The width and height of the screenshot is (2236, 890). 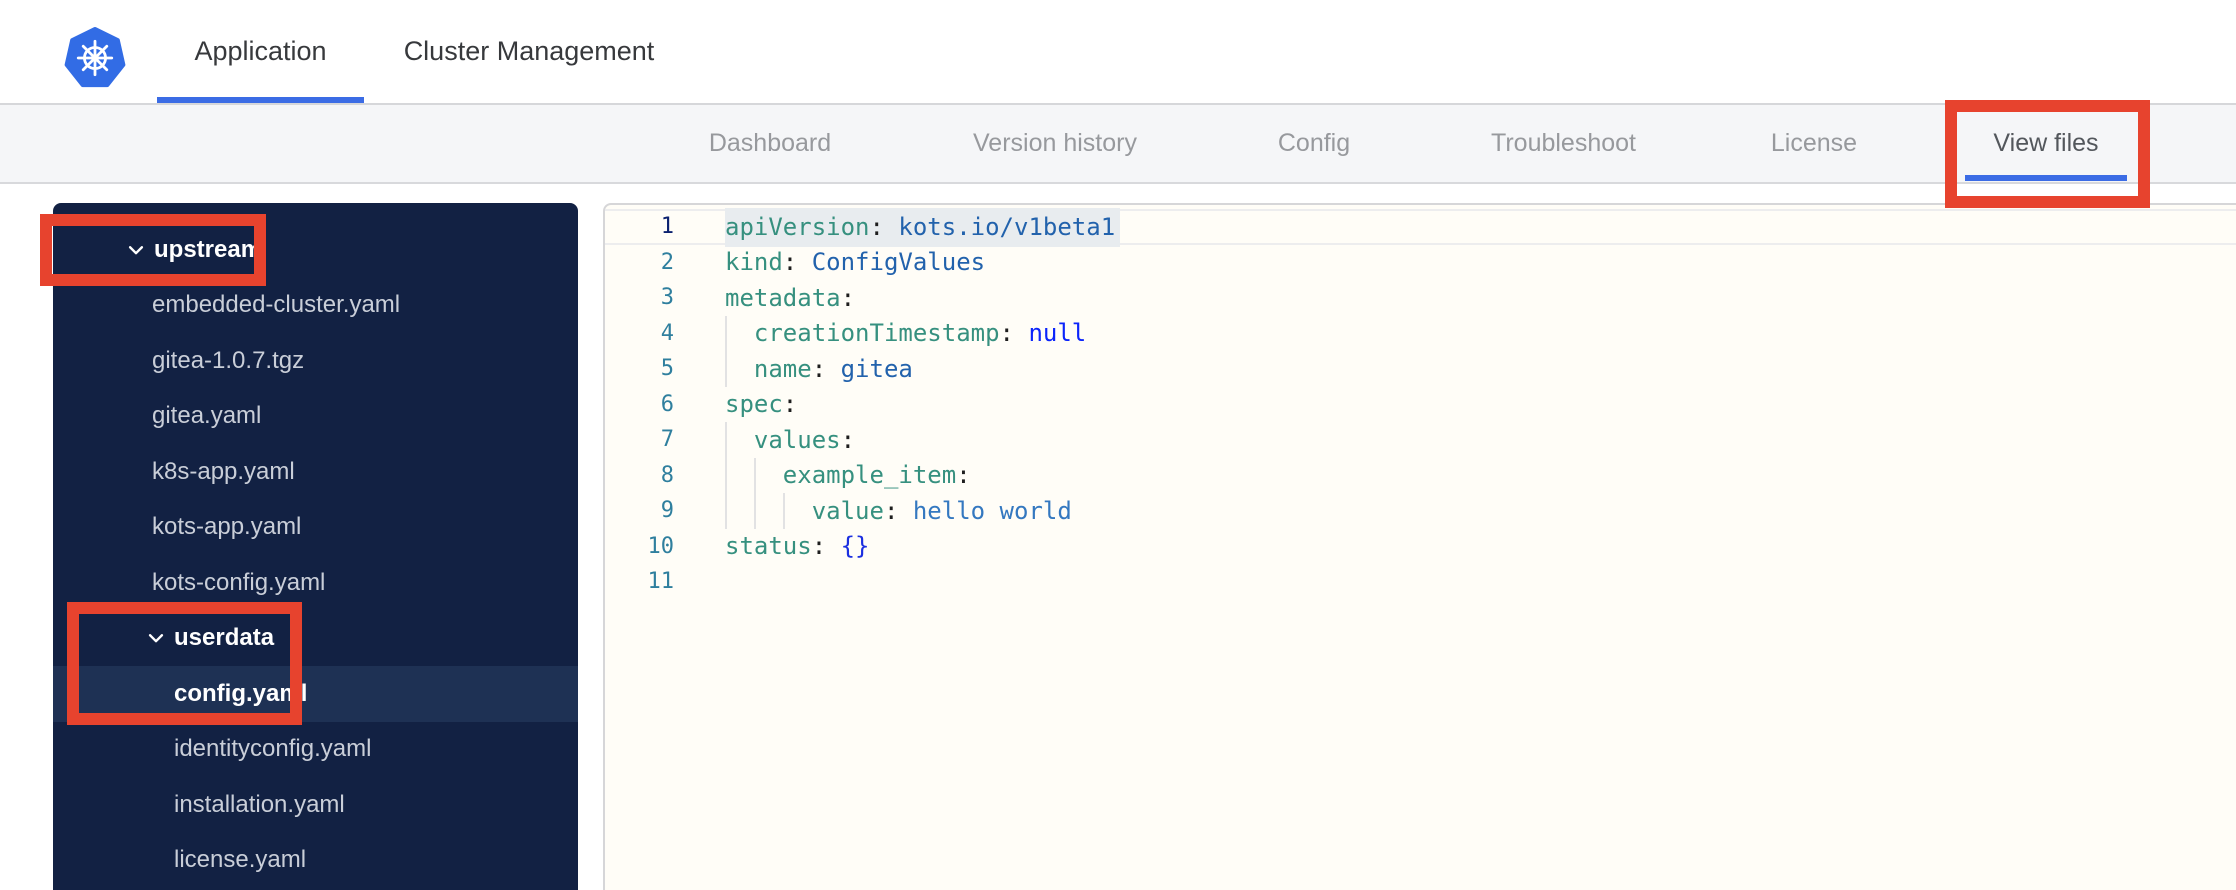 What do you see at coordinates (315, 528) in the screenshot?
I see `tree-file-kots-app.yaml: kots-app.yaml` at bounding box center [315, 528].